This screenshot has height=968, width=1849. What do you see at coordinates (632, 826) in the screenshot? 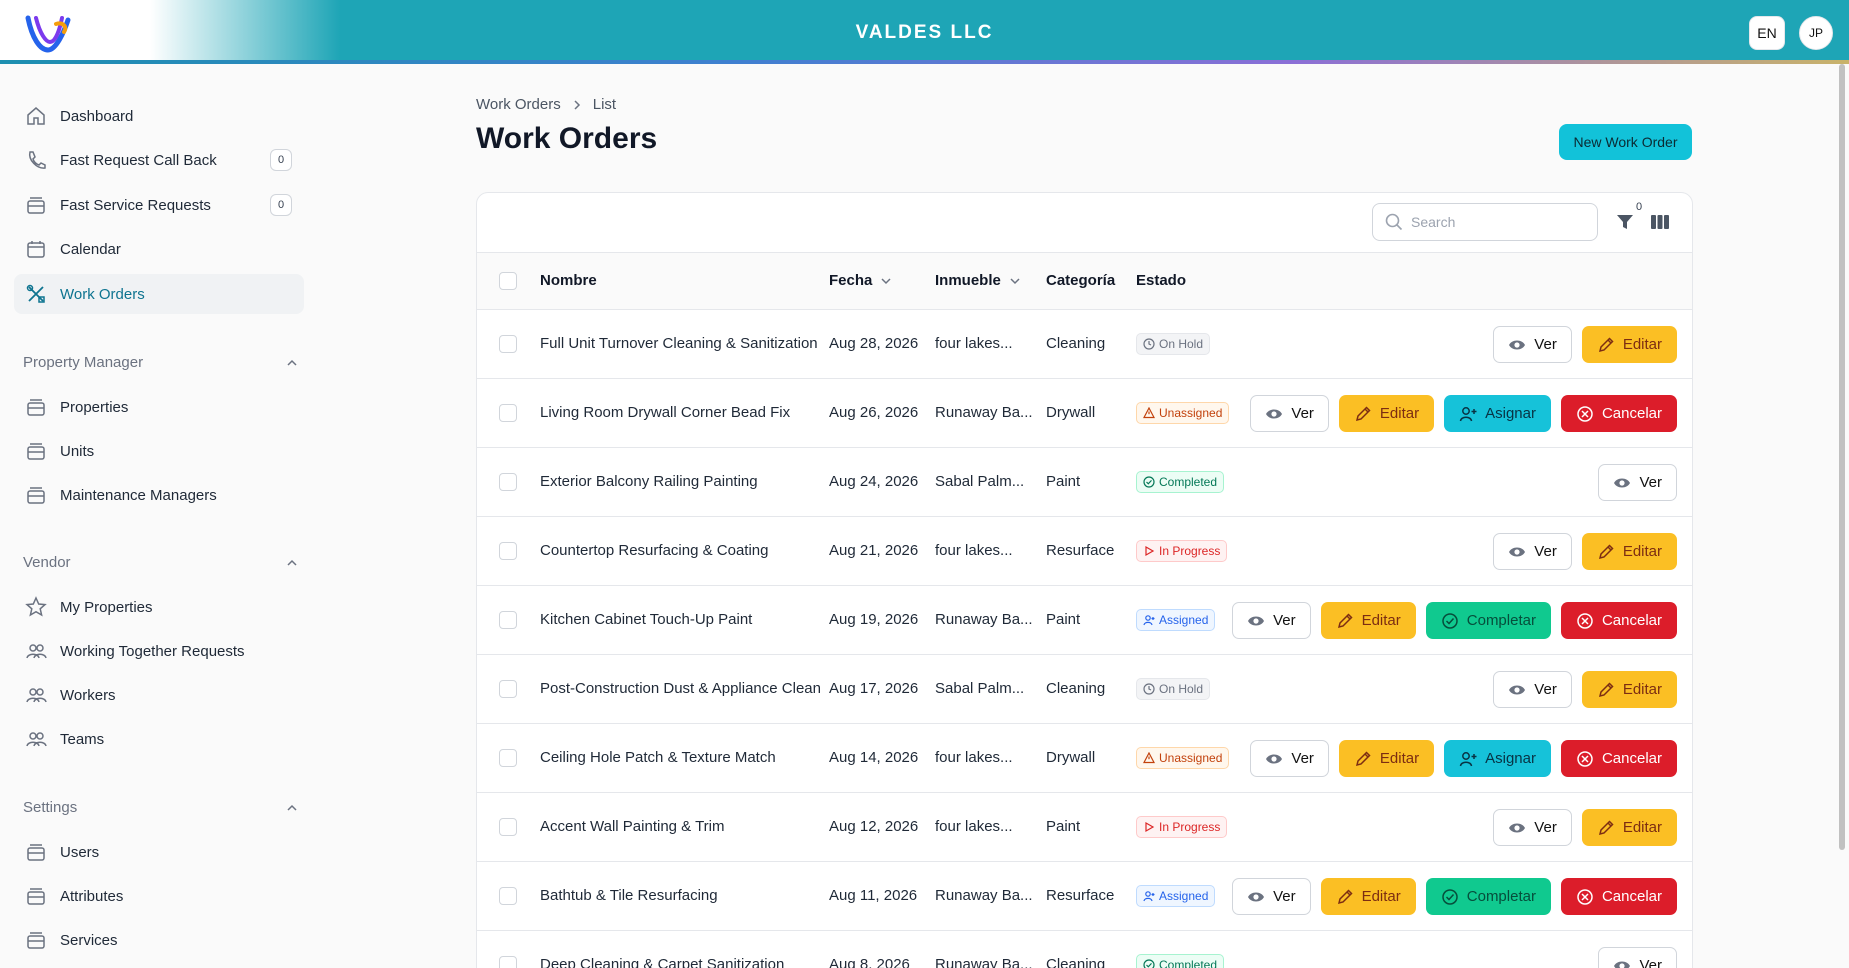
I see `cell-nombre: Accent Wall Painting & Trim` at bounding box center [632, 826].